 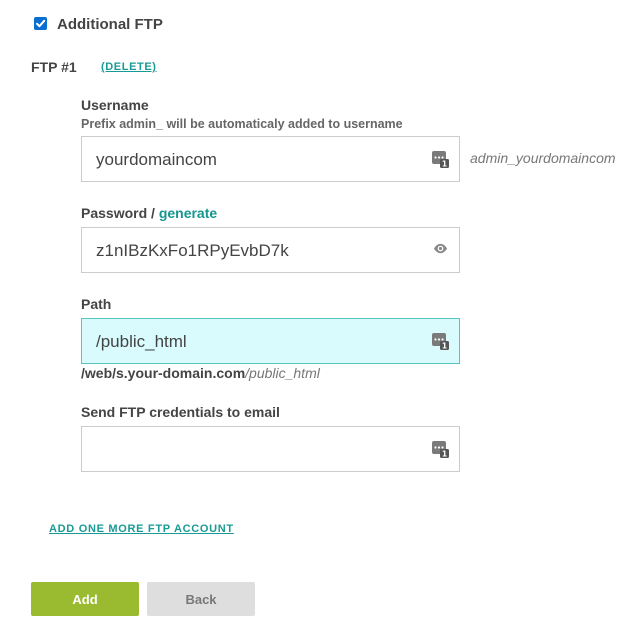 What do you see at coordinates (270, 159) in the screenshot?
I see `username-input: yourdomaincom 1` at bounding box center [270, 159].